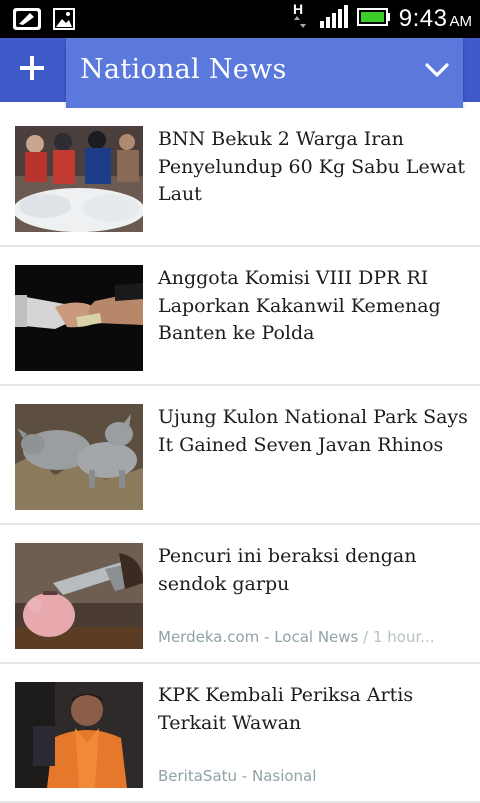 This screenshot has height=803, width=480. I want to click on category-selector: National News, so click(264, 73).